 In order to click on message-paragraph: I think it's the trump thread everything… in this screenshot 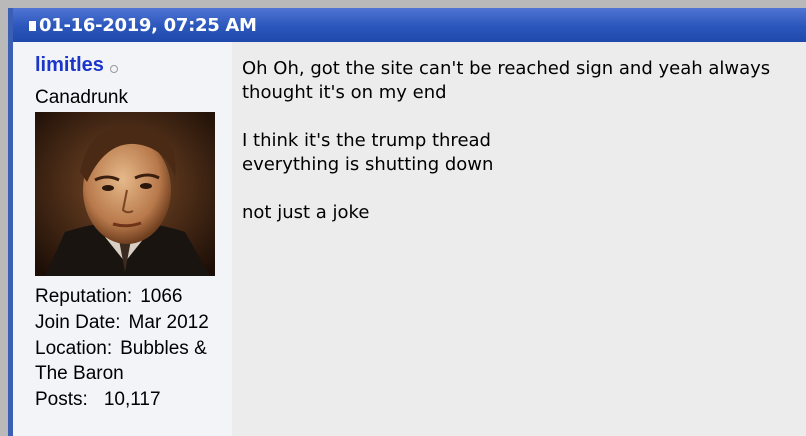, I will do `click(368, 152)`.